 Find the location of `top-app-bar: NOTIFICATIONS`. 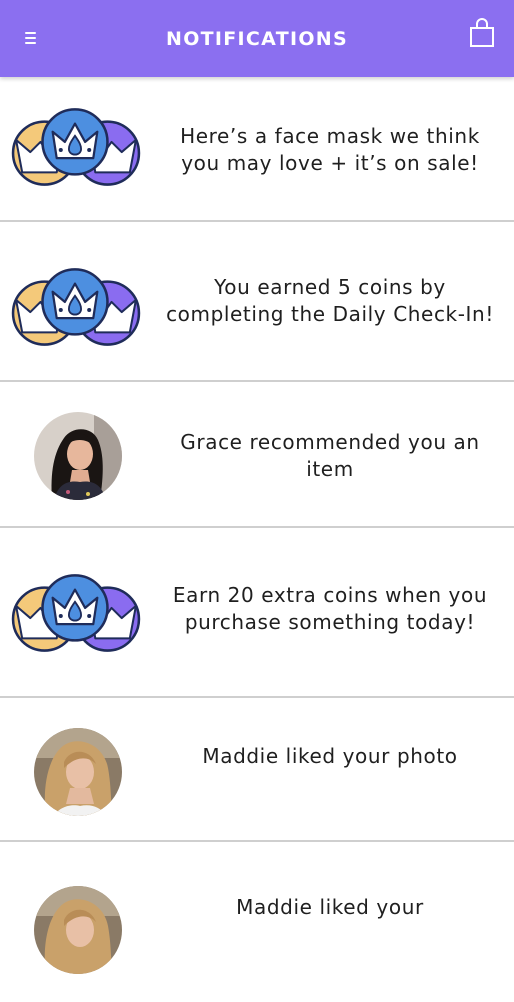

top-app-bar: NOTIFICATIONS is located at coordinates (257, 38).